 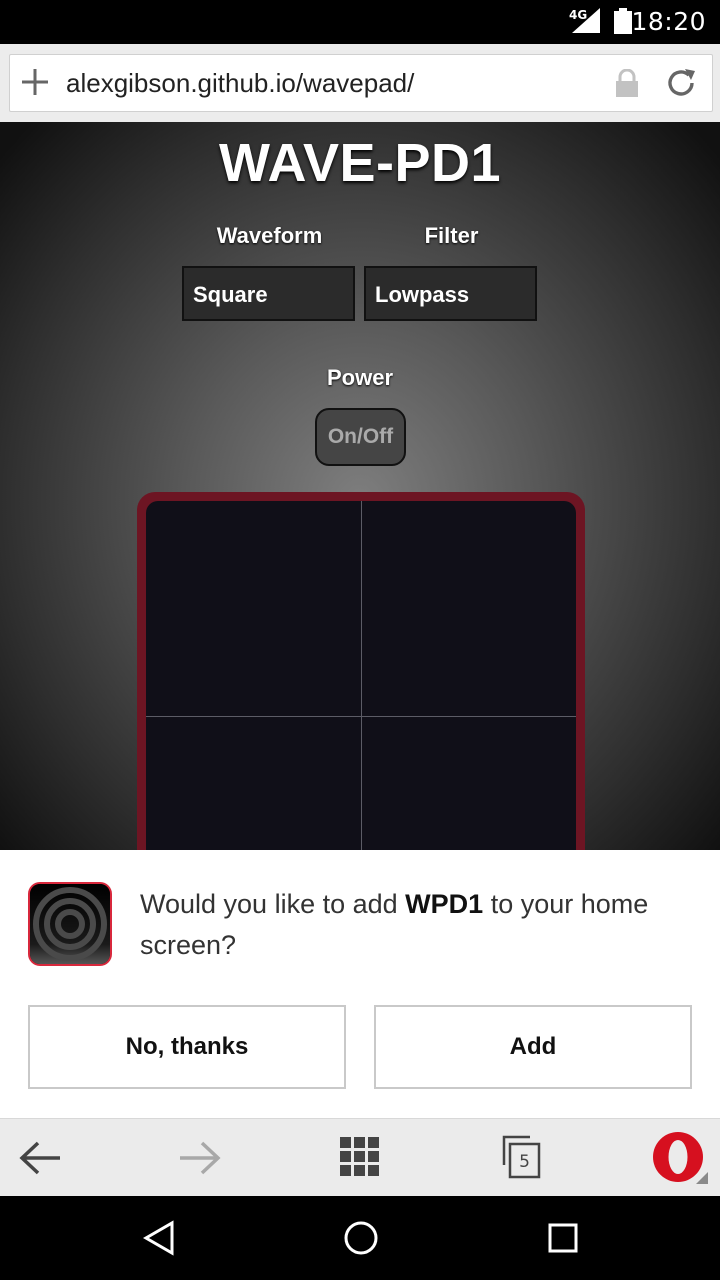 What do you see at coordinates (563, 1238) in the screenshot?
I see `nav-recents-icon` at bounding box center [563, 1238].